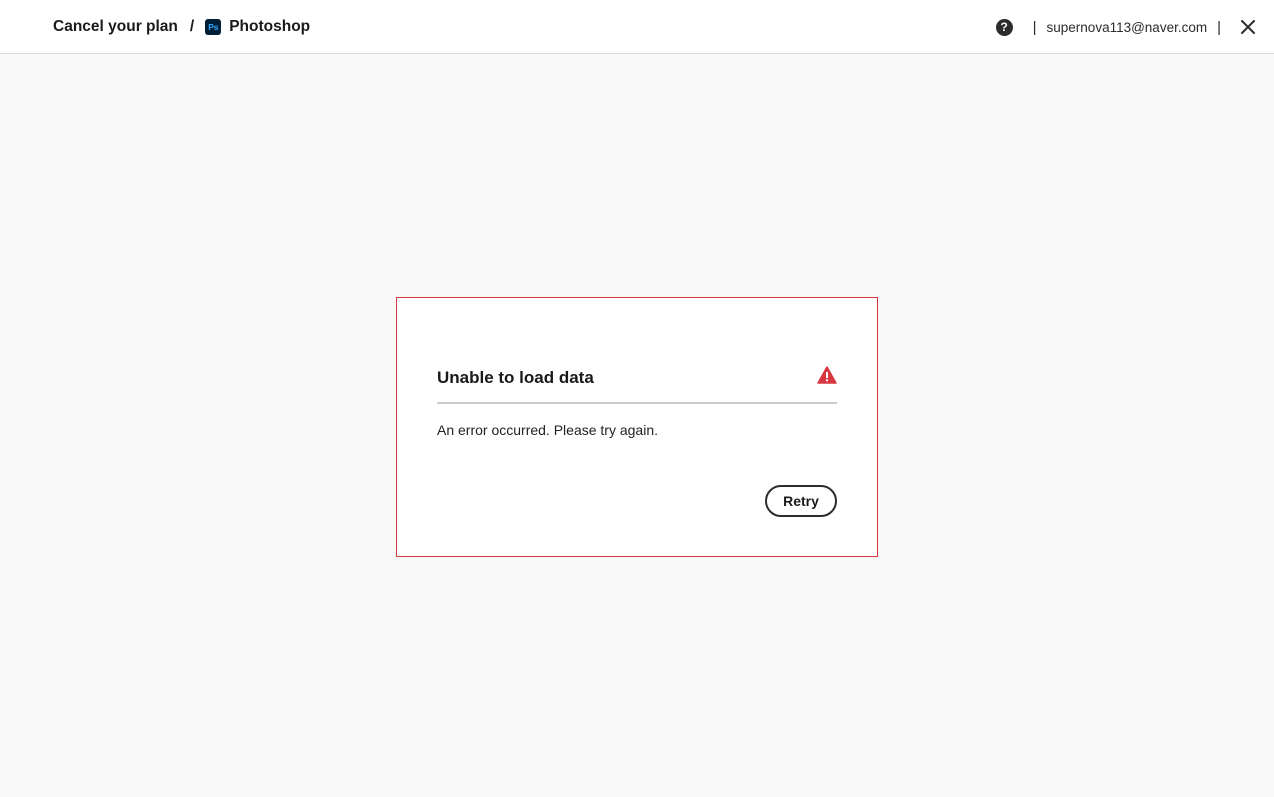 This screenshot has height=797, width=1274. Describe the element at coordinates (637, 382) in the screenshot. I see `error-card-header: Unable to load data` at that location.